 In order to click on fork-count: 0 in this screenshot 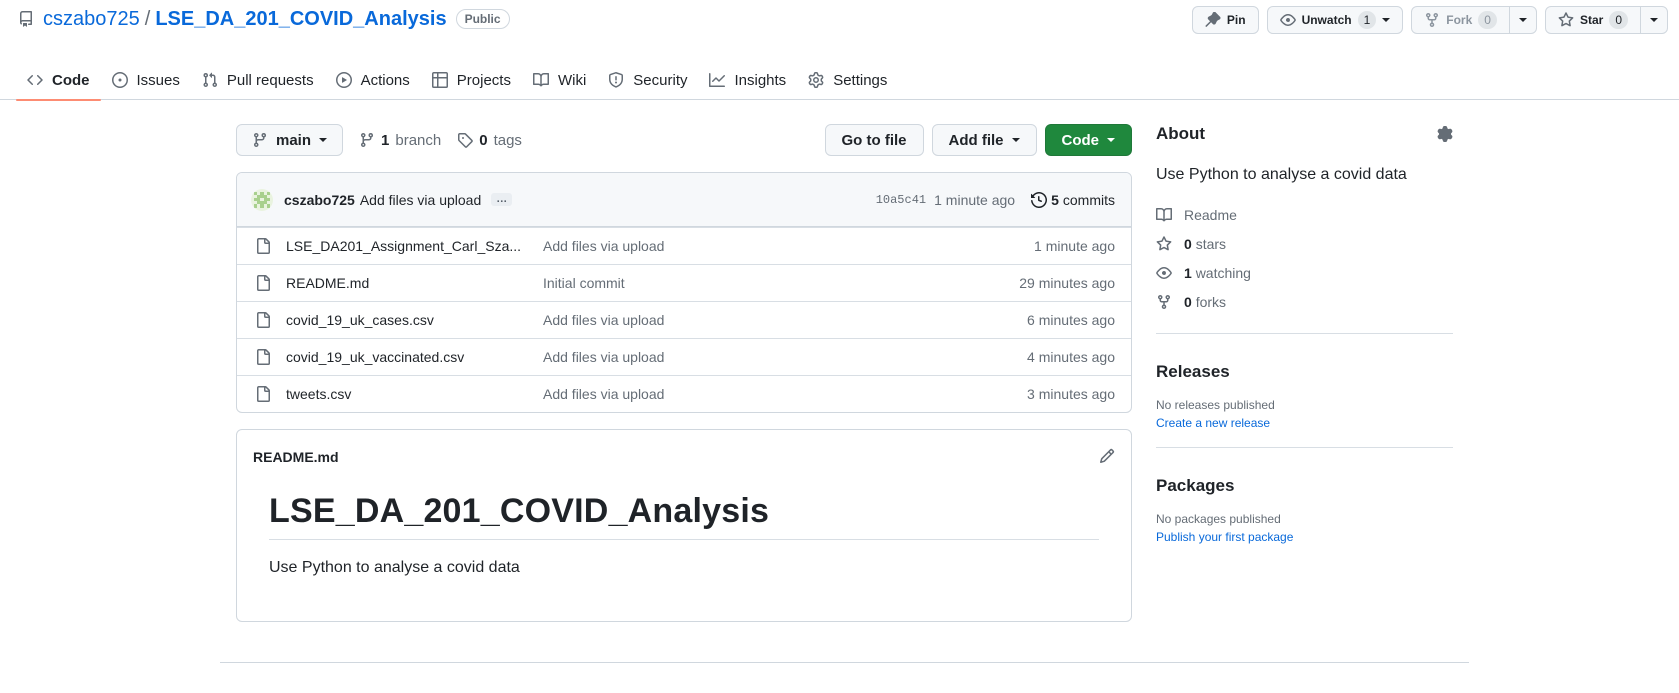, I will do `click(1487, 20)`.